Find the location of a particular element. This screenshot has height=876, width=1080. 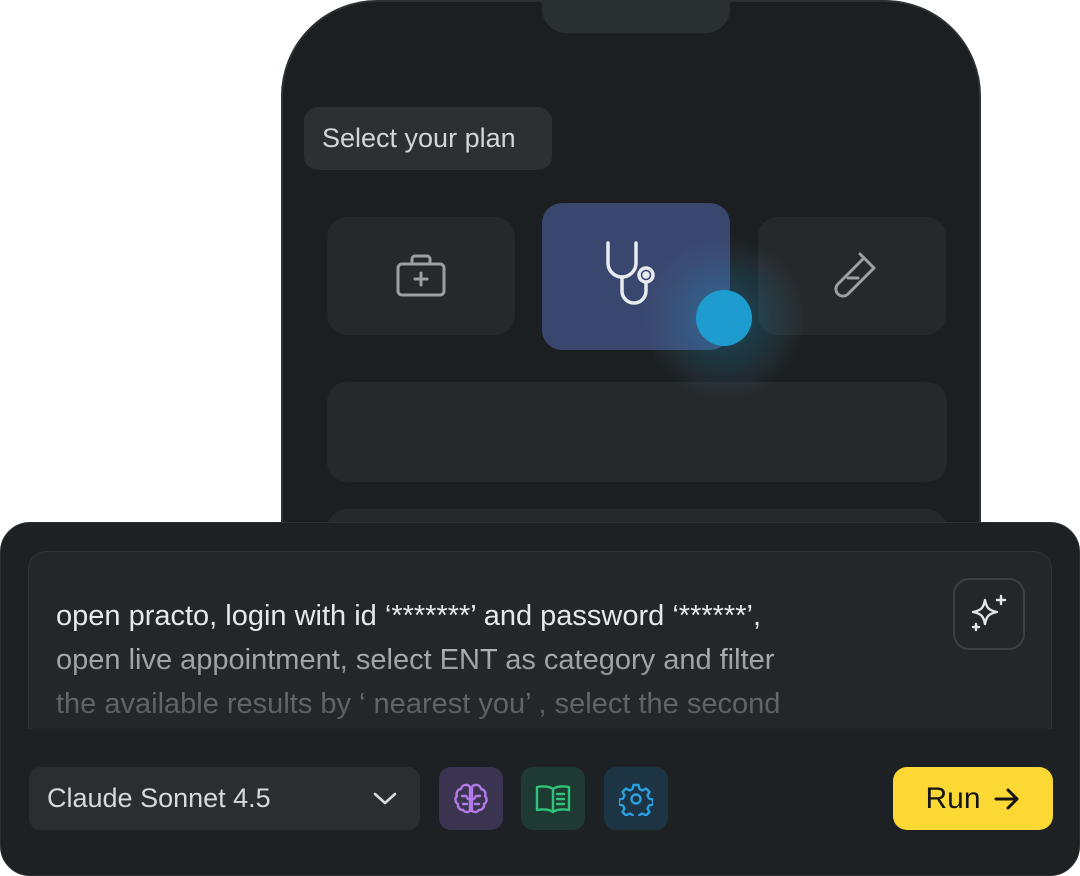

run-button: Run is located at coordinates (973, 798).